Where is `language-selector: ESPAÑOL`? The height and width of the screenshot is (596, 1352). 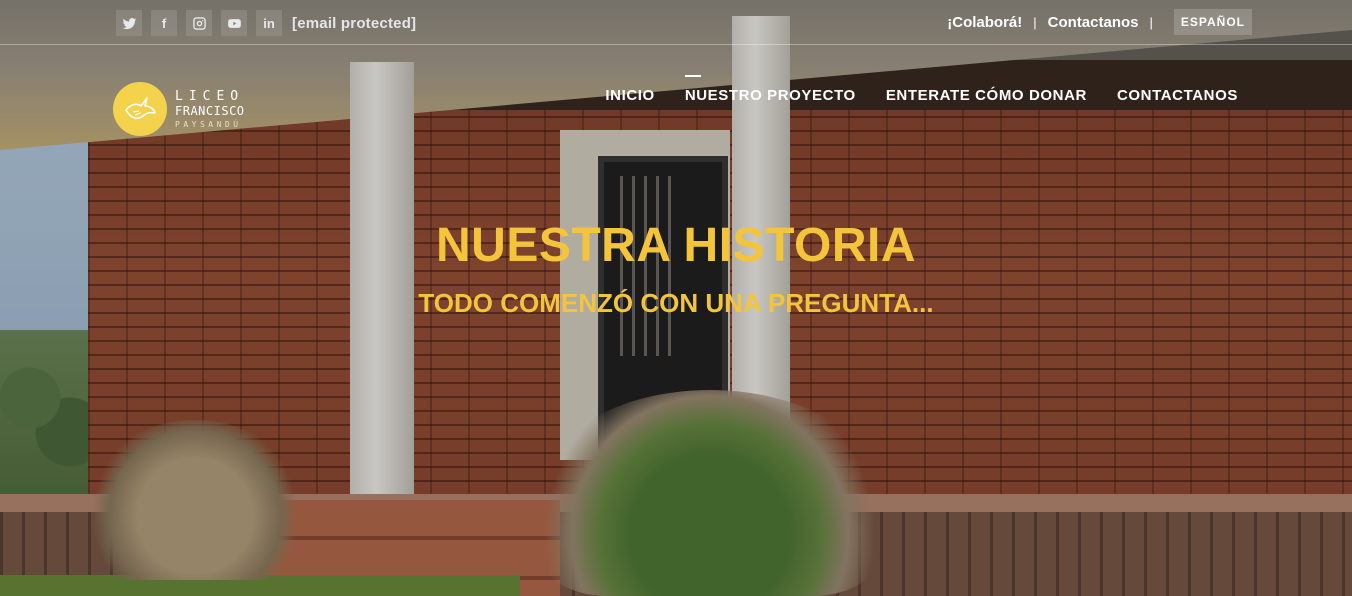
language-selector: ESPAÑOL is located at coordinates (1212, 22).